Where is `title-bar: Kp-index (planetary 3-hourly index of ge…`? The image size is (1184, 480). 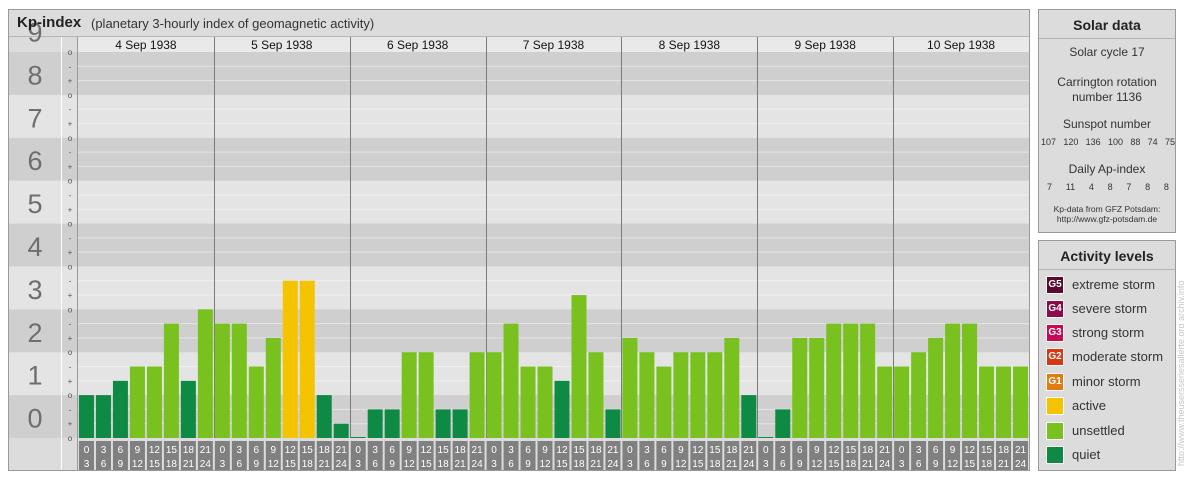
title-bar: Kp-index (planetary 3-hourly index of ge… is located at coordinates (519, 23).